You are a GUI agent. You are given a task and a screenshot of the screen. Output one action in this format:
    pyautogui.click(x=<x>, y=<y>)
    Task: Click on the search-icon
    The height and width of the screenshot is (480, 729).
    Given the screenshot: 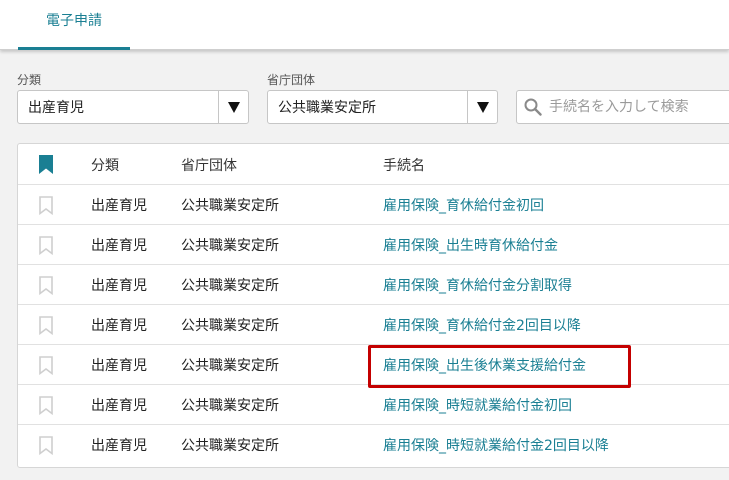 What is the action you would take?
    pyautogui.click(x=533, y=107)
    